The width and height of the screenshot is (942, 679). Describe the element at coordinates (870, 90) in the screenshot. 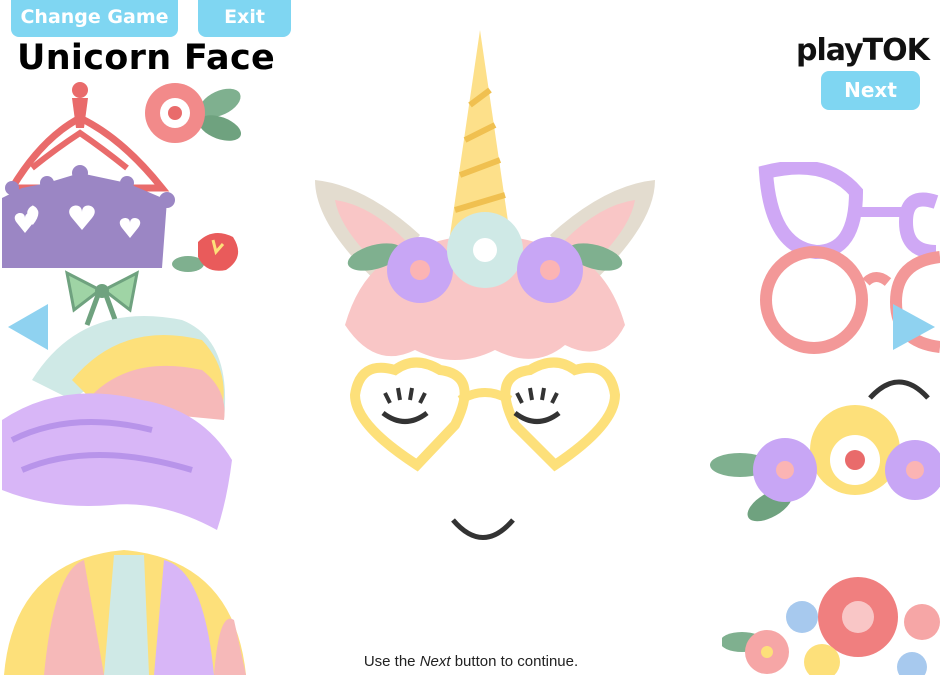

I see `next-button: Next` at that location.